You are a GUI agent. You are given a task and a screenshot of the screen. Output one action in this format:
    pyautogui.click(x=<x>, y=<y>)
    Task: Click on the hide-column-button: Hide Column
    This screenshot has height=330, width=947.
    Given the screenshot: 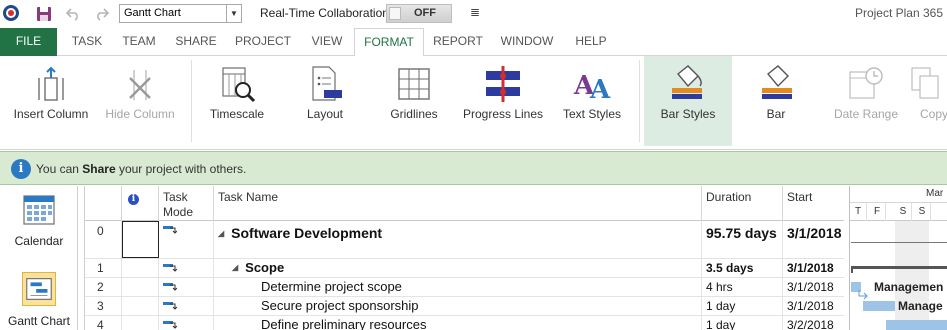 What is the action you would take?
    pyautogui.click(x=140, y=101)
    